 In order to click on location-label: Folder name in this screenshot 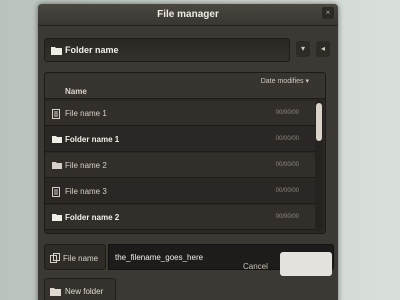, I will do `click(92, 50)`.